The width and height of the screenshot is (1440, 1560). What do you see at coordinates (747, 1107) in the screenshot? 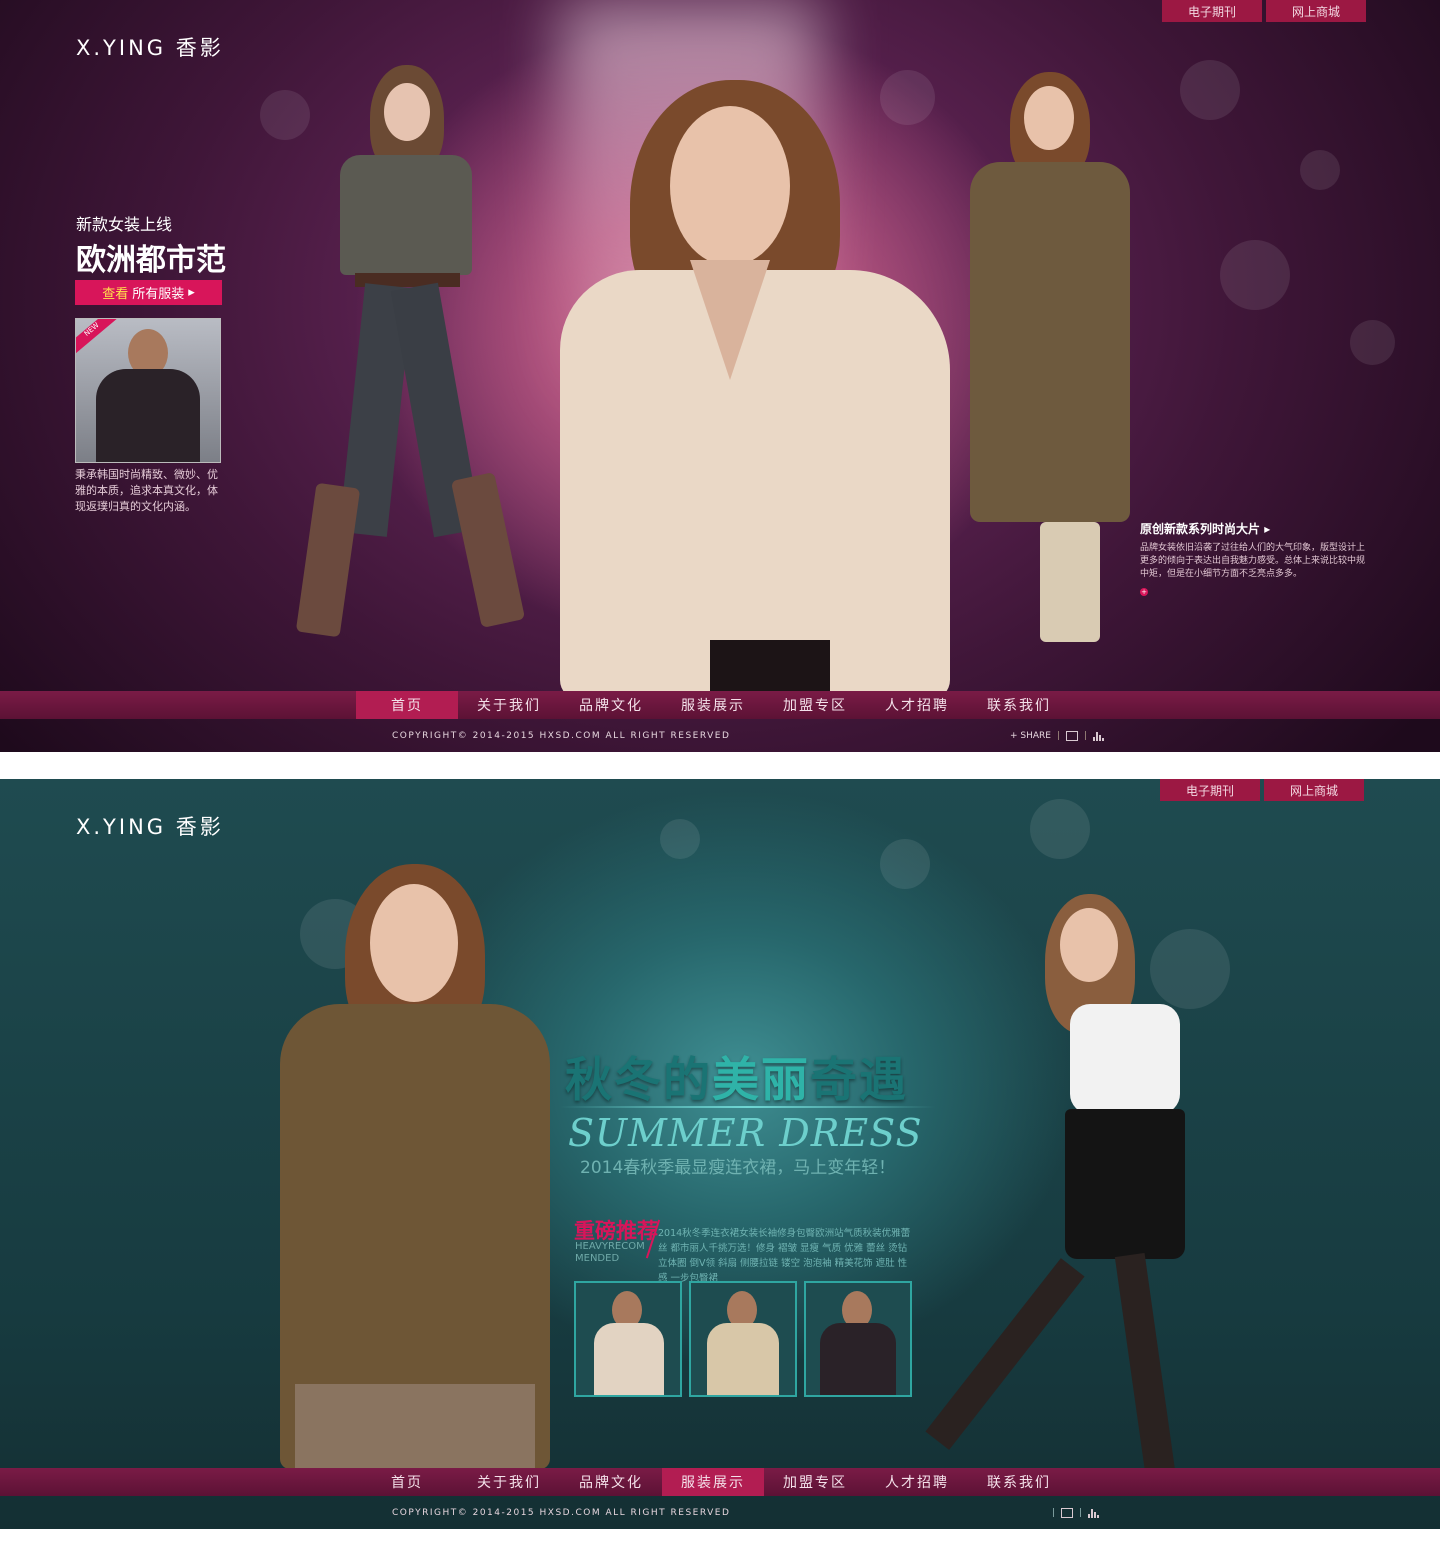
I see `divider-line` at bounding box center [747, 1107].